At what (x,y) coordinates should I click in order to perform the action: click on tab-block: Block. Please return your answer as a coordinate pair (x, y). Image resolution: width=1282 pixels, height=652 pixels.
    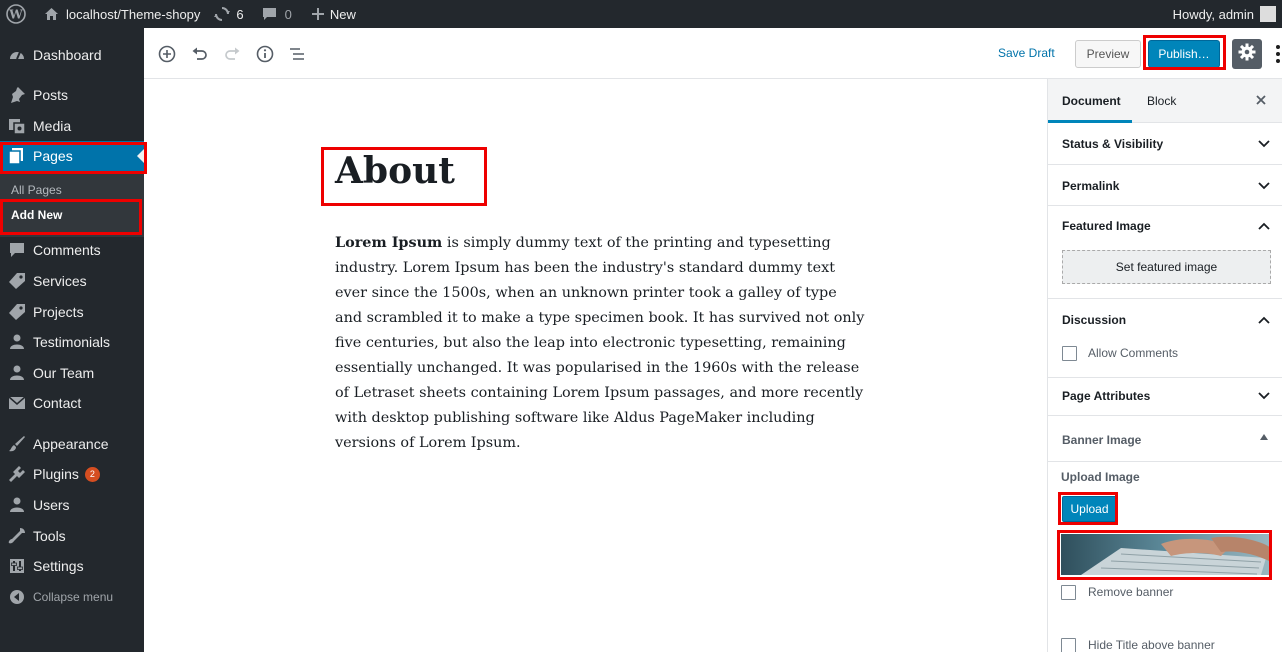
    Looking at the image, I should click on (1161, 101).